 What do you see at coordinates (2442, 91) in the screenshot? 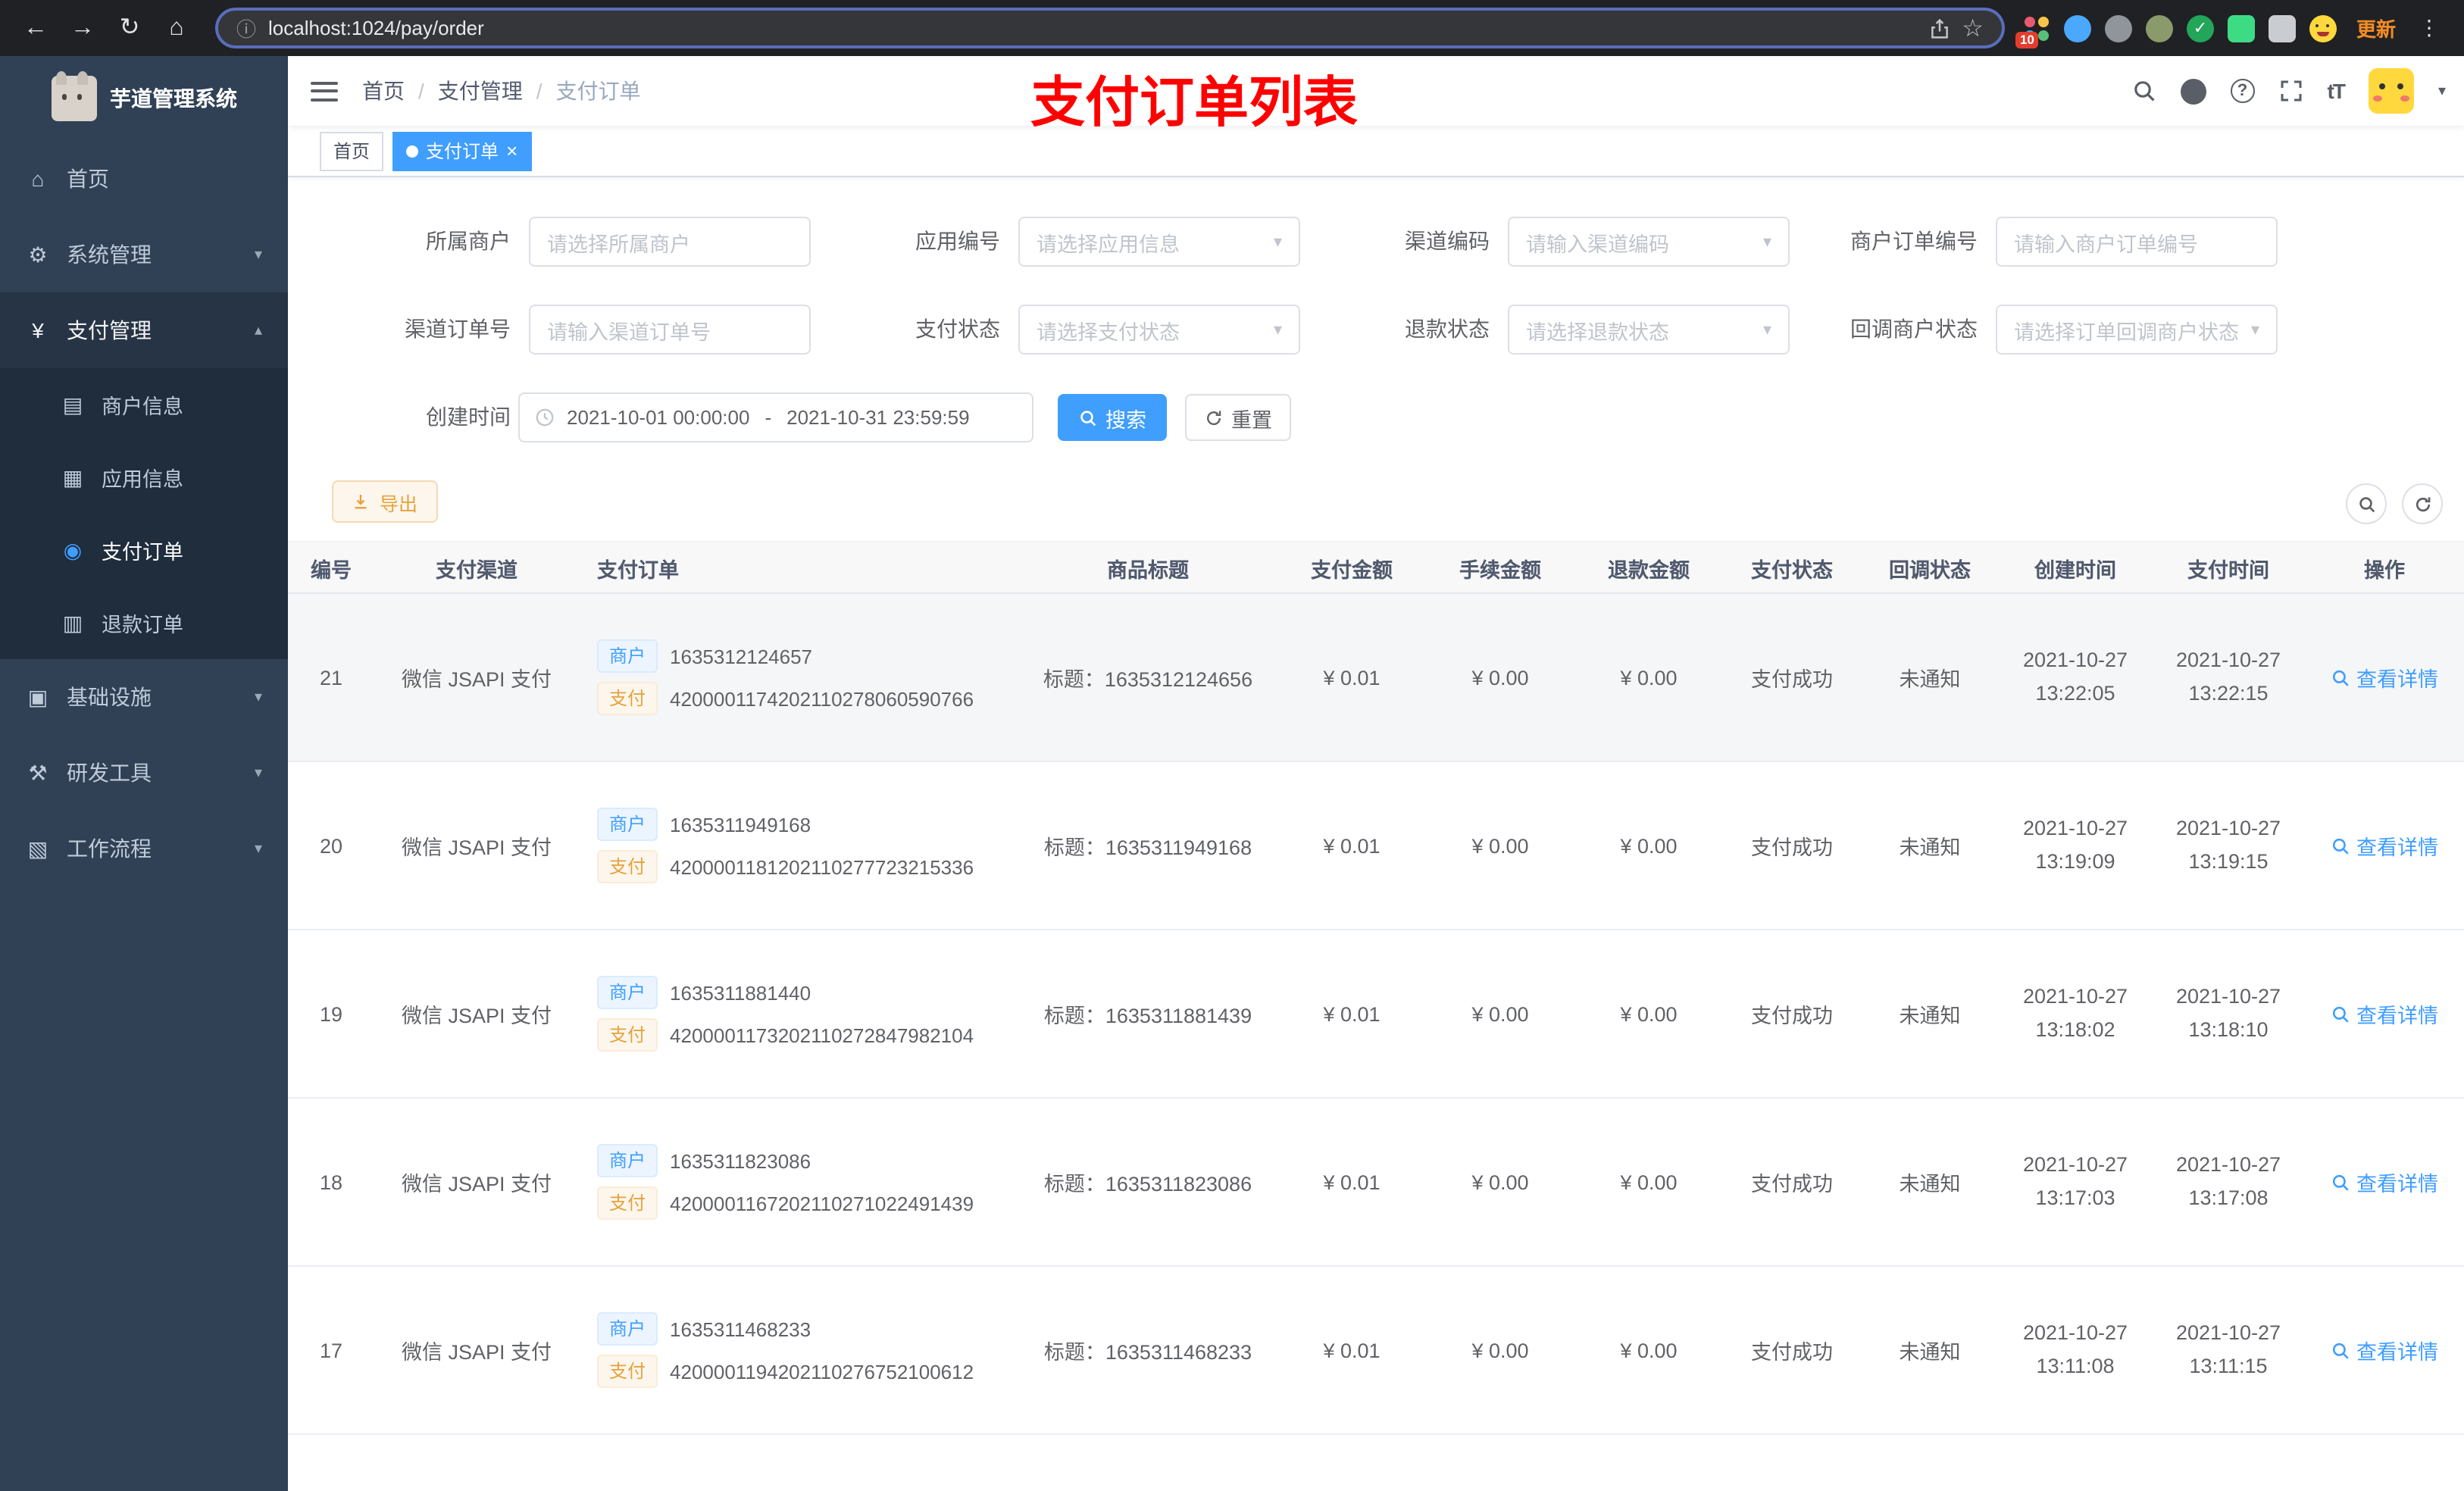
I see `avatar-caret-icon: ▾` at bounding box center [2442, 91].